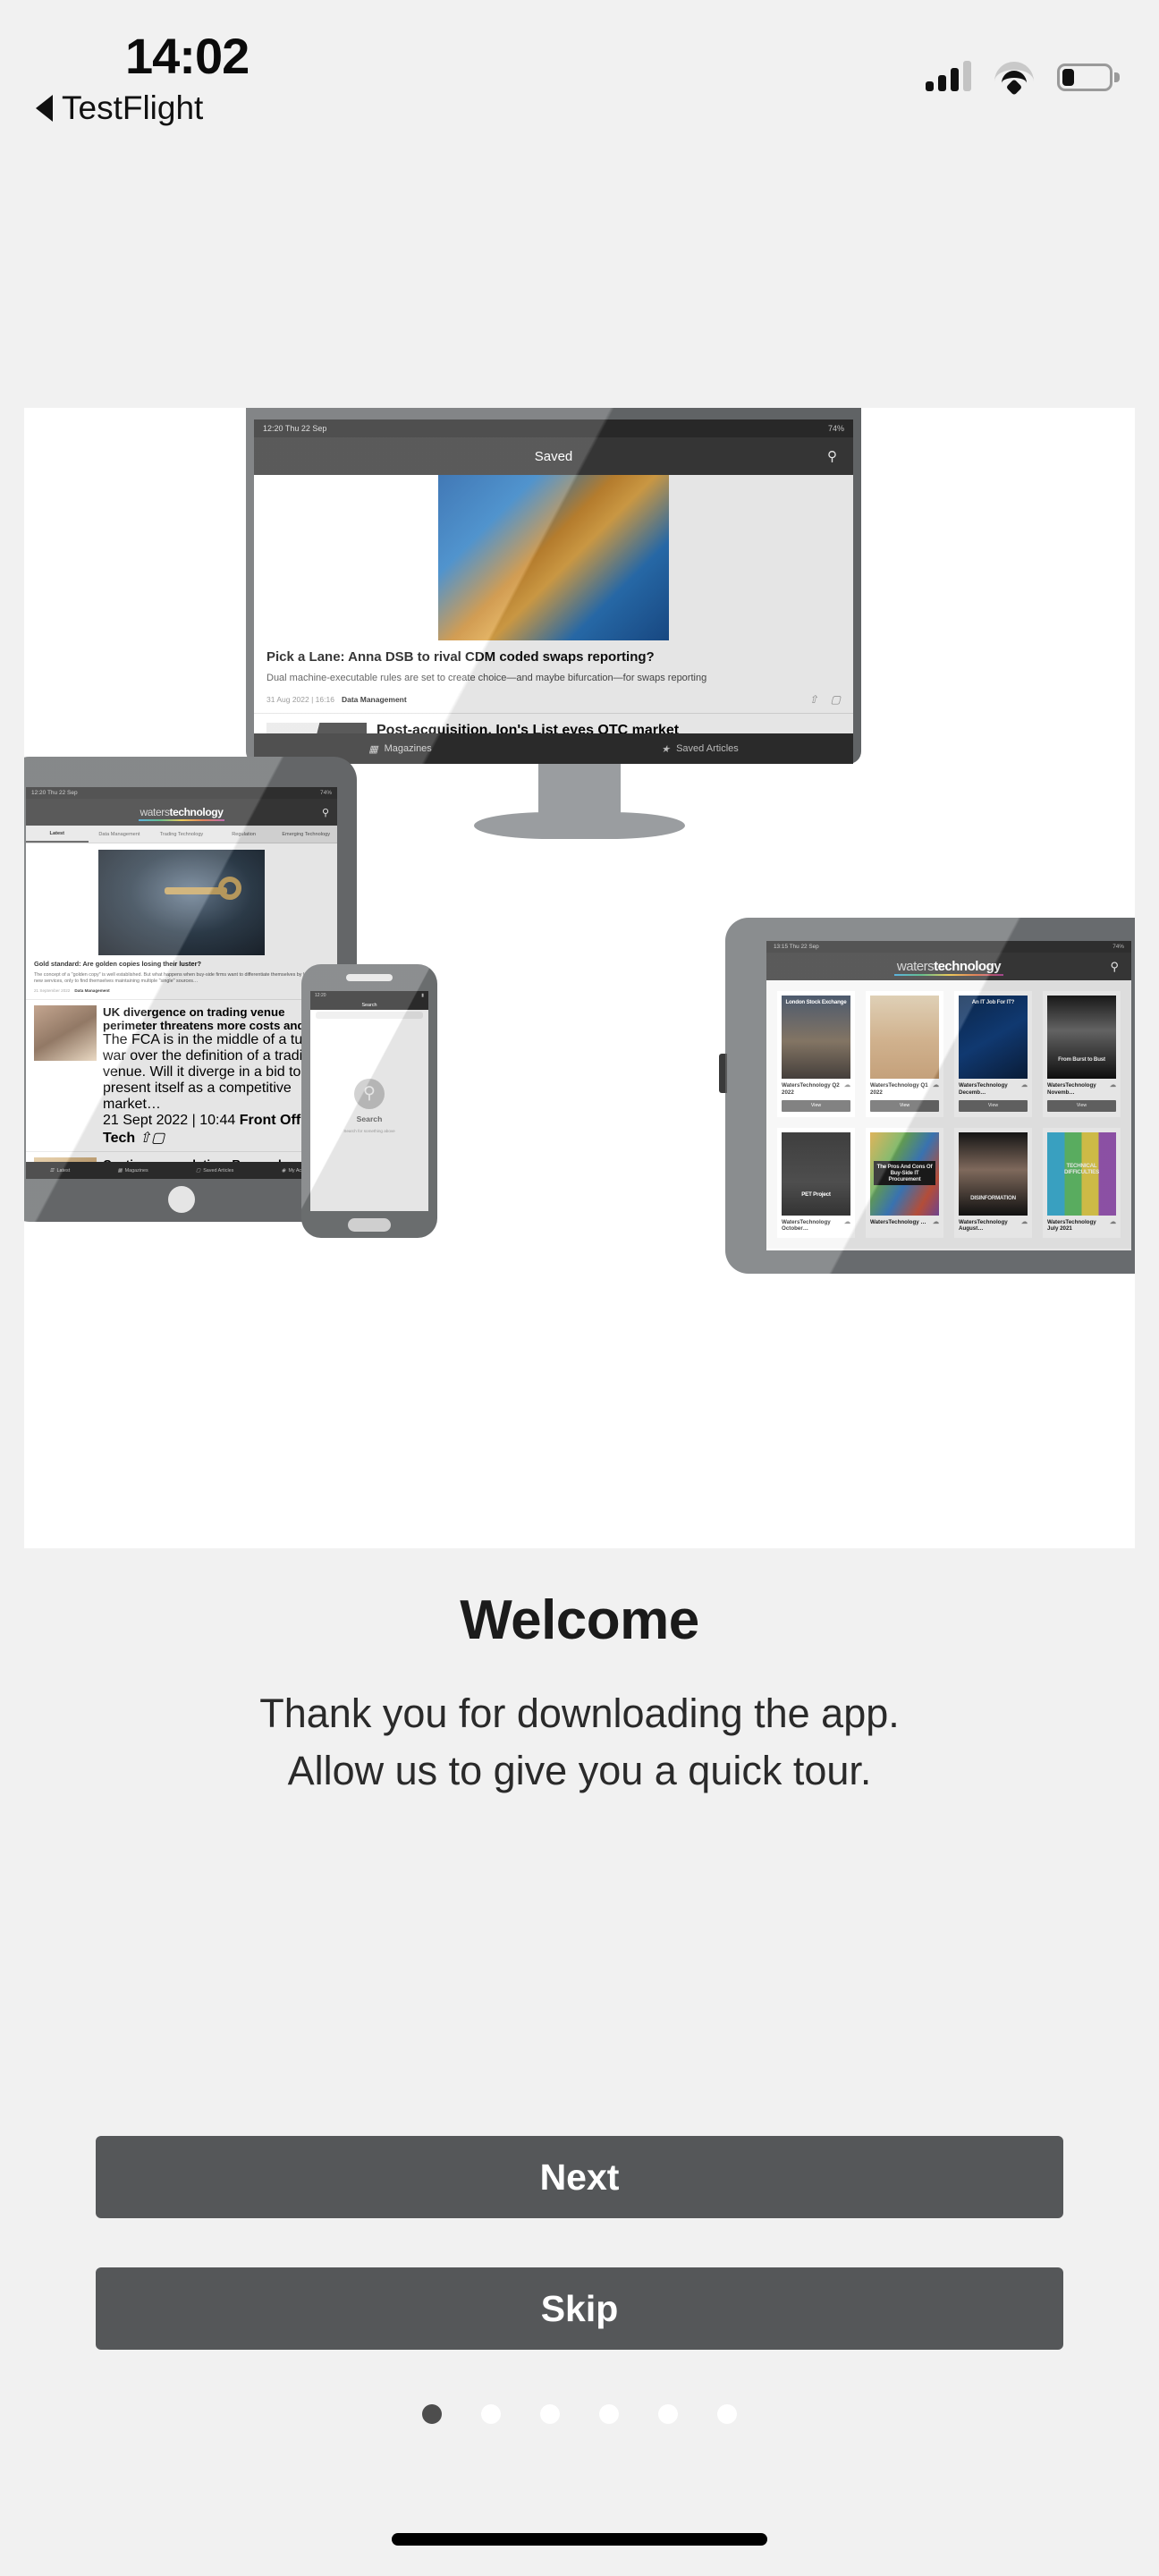 The height and width of the screenshot is (2576, 1159). What do you see at coordinates (306, 834) in the screenshot?
I see `tab-emerging-technology: Emerging Technology` at bounding box center [306, 834].